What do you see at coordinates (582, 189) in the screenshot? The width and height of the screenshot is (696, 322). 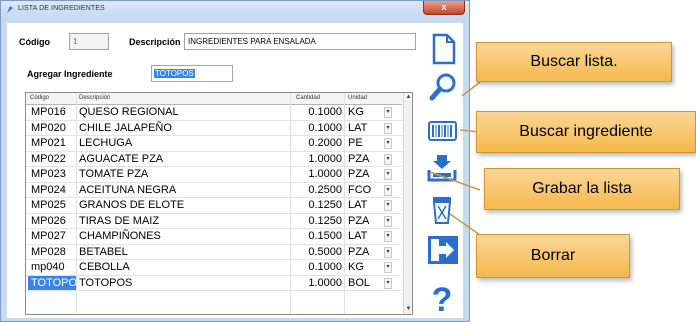 I see `callout-grabar-lista: Grabar la lista` at bounding box center [582, 189].